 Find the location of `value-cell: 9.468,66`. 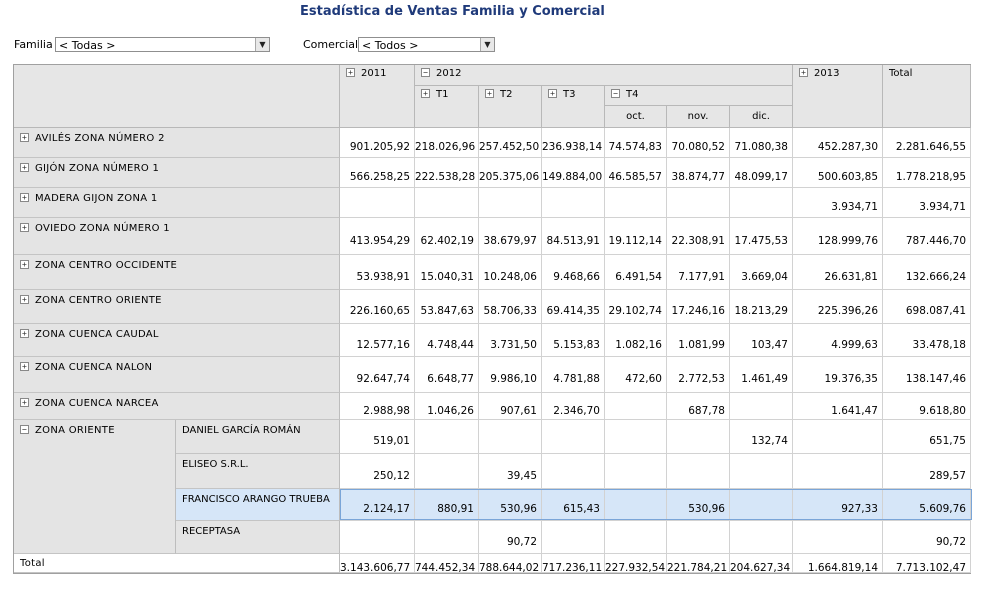

value-cell: 9.468,66 is located at coordinates (573, 272).